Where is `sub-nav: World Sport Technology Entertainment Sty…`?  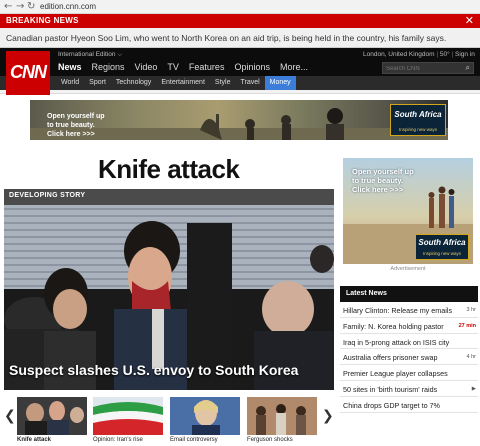
sub-nav: World Sport Technology Entertainment Sty… is located at coordinates (240, 83).